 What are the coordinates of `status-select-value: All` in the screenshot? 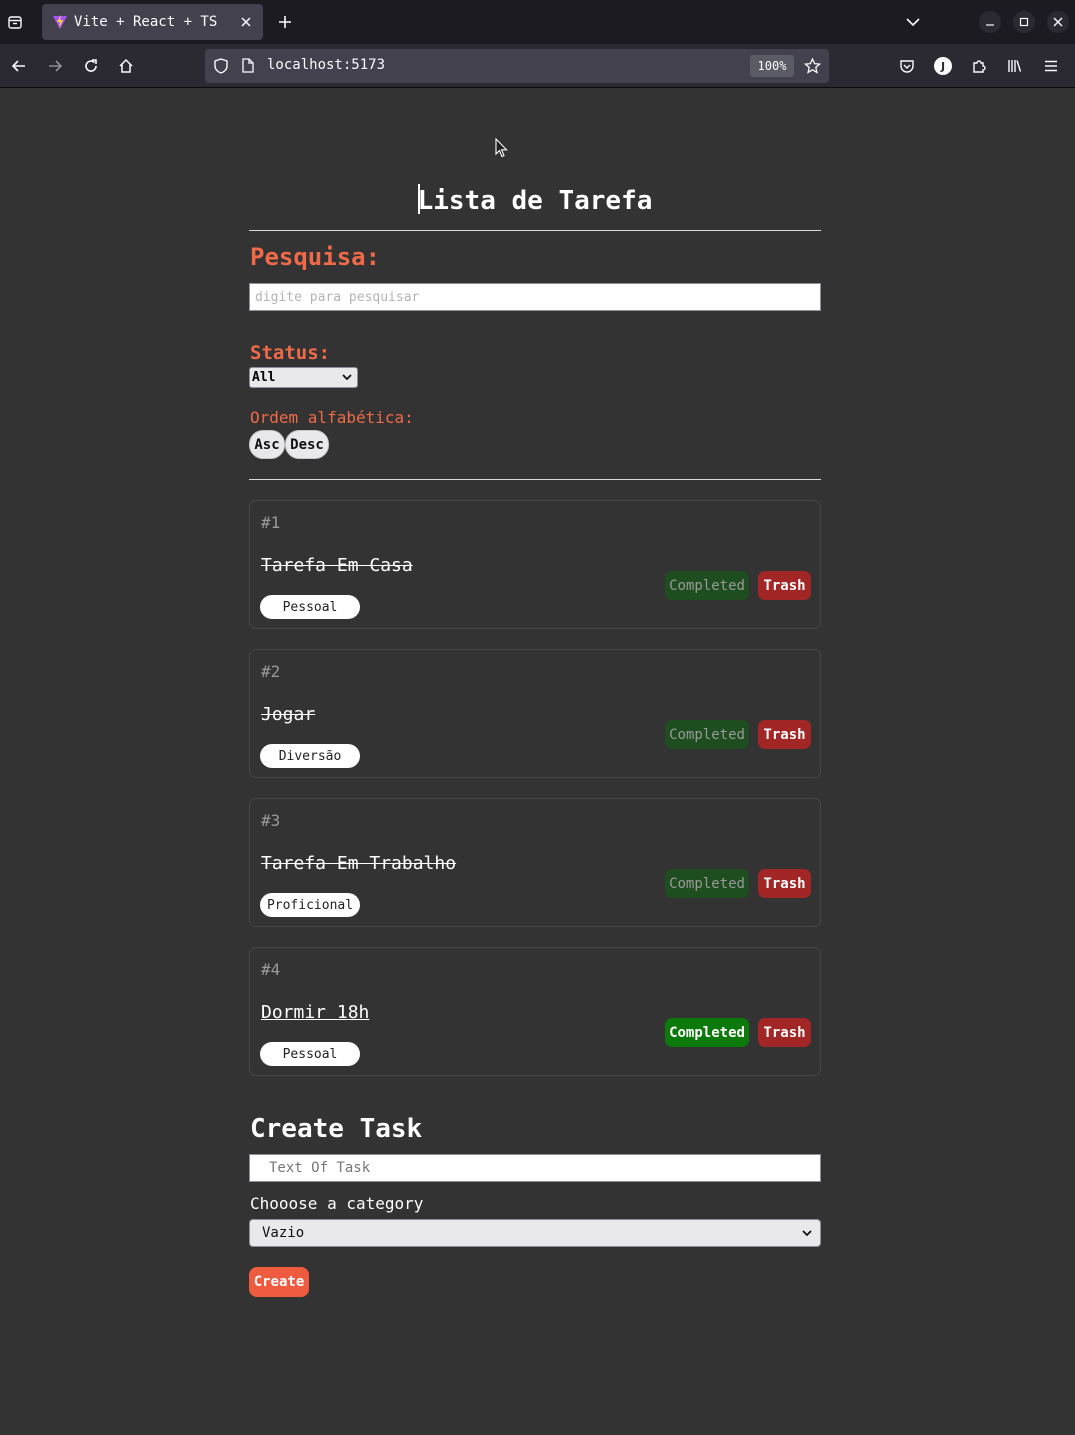 It's located at (264, 377).